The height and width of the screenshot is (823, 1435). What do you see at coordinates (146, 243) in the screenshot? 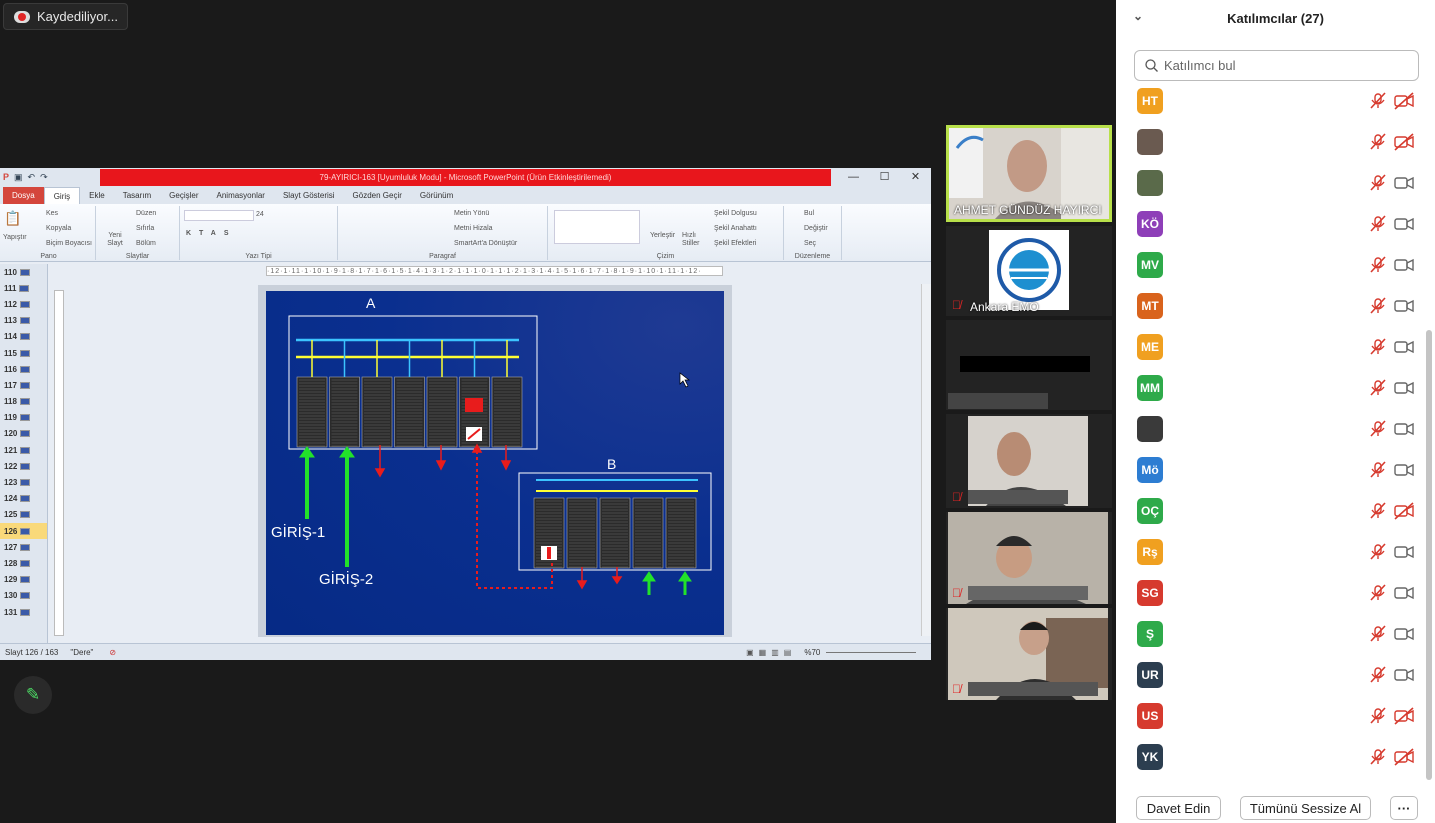
I see `section-label: Bölüm` at bounding box center [146, 243].